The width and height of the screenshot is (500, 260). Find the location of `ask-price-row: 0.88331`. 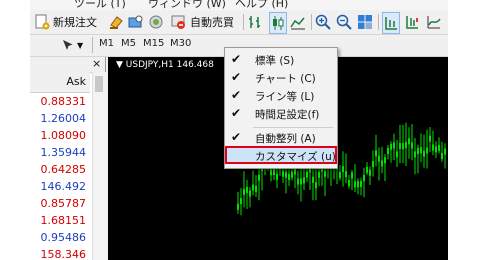

ask-price-row: 0.88331 is located at coordinates (60, 102).